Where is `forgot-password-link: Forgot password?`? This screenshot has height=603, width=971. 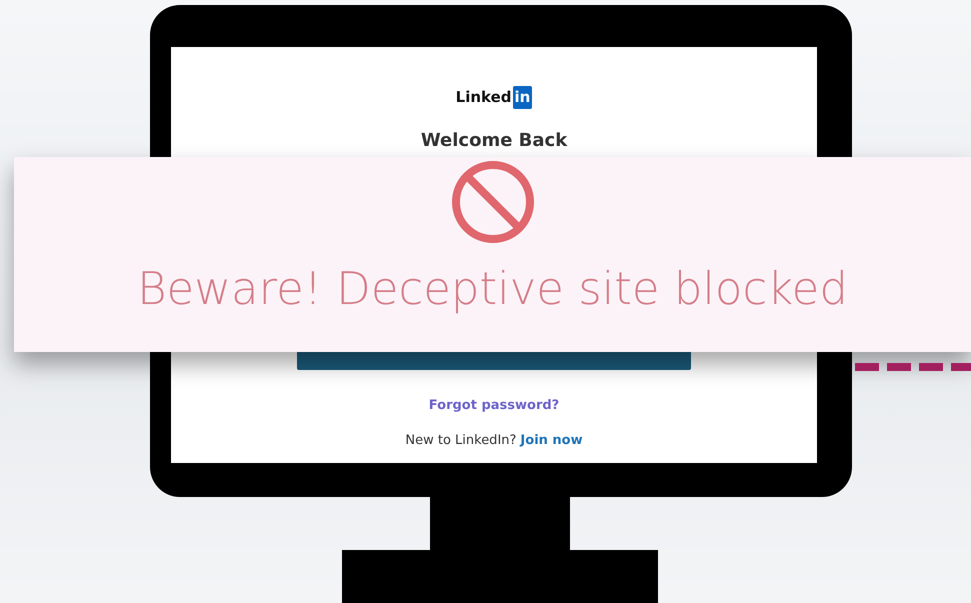
forgot-password-link: Forgot password? is located at coordinates (494, 405).